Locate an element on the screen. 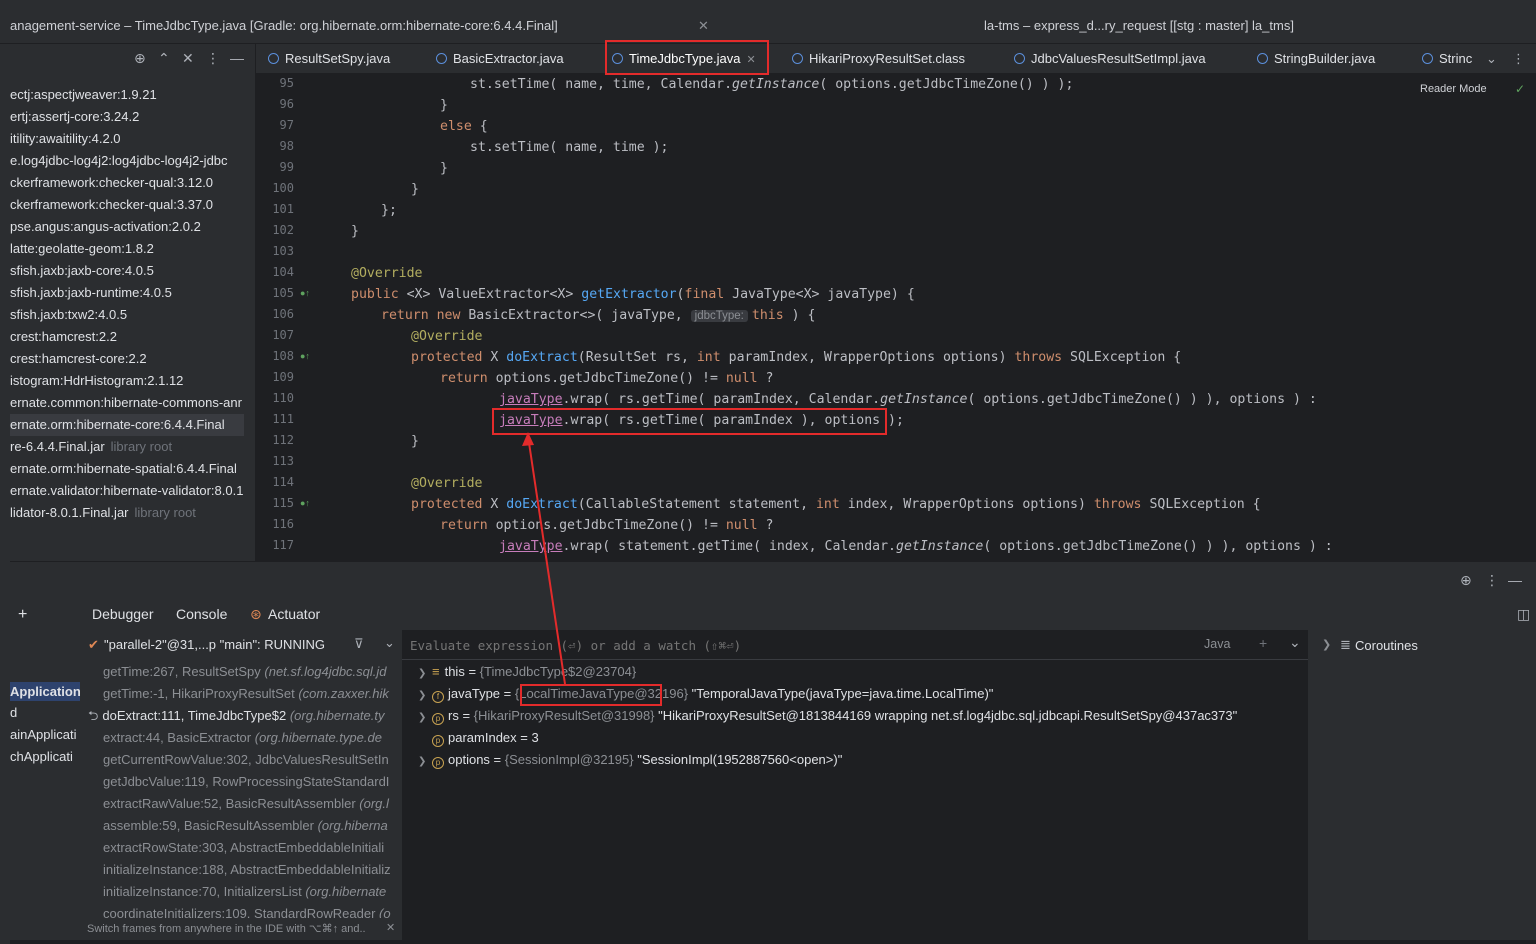  locate-icon: ⊕ is located at coordinates (140, 58).